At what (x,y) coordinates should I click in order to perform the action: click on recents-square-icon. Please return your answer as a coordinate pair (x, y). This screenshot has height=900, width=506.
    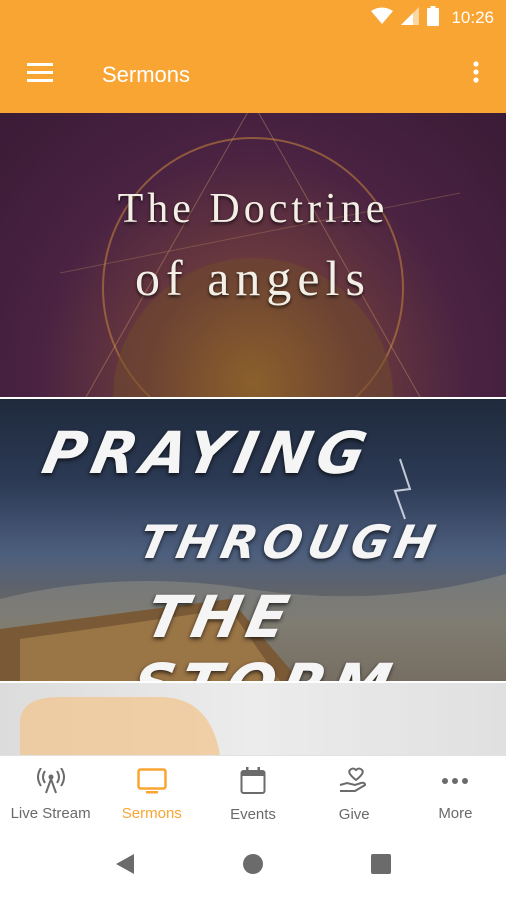
    Looking at the image, I should click on (381, 866).